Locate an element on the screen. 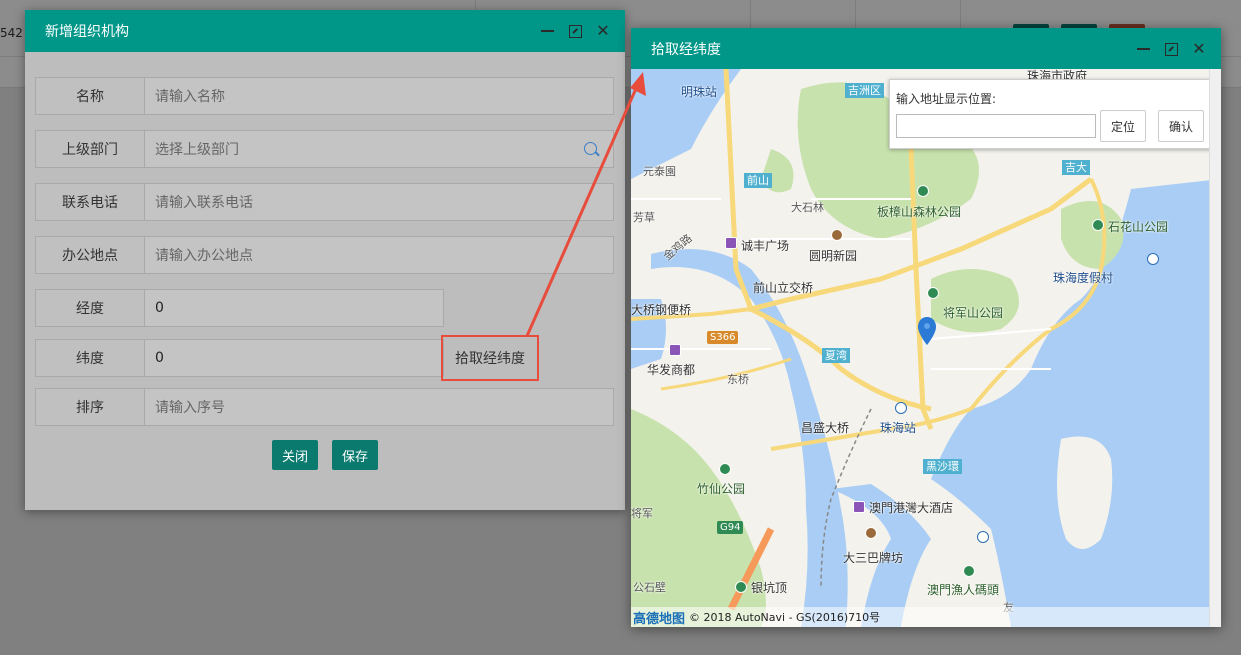  map-scrollbar is located at coordinates (1215, 348).